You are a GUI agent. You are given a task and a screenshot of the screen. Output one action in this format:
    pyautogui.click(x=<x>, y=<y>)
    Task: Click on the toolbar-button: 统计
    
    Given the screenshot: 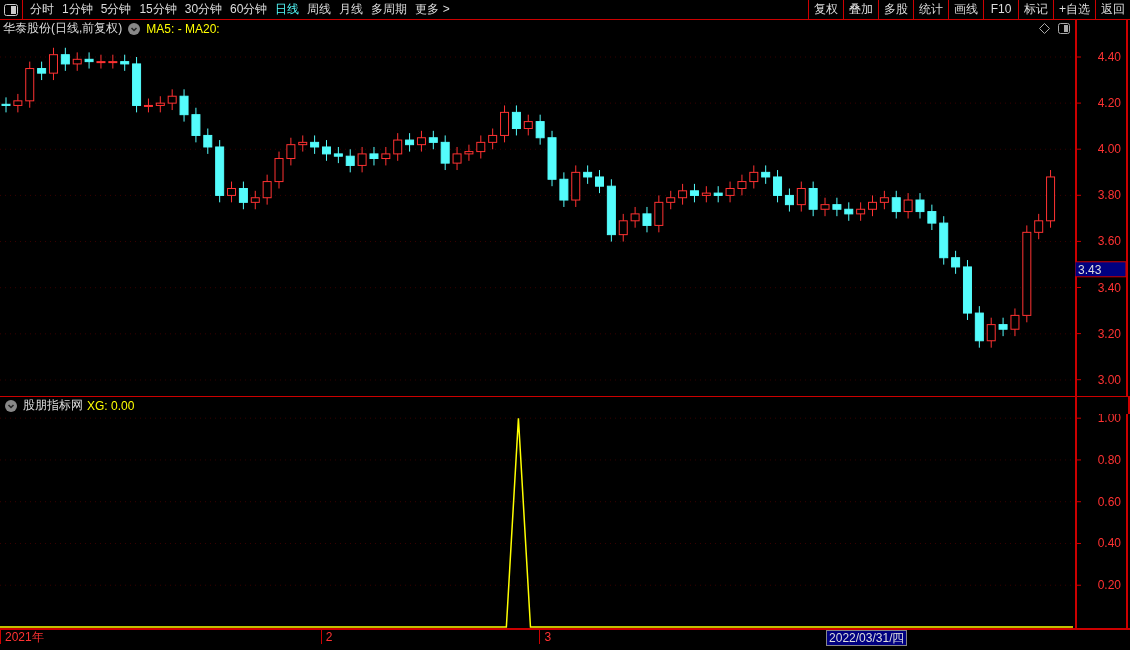 What is the action you would take?
    pyautogui.click(x=930, y=9)
    